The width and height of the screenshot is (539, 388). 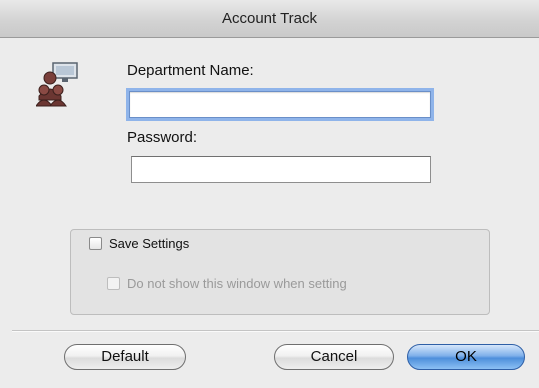 I want to click on do-not-show-label: Do not show this window when setting, so click(x=237, y=283).